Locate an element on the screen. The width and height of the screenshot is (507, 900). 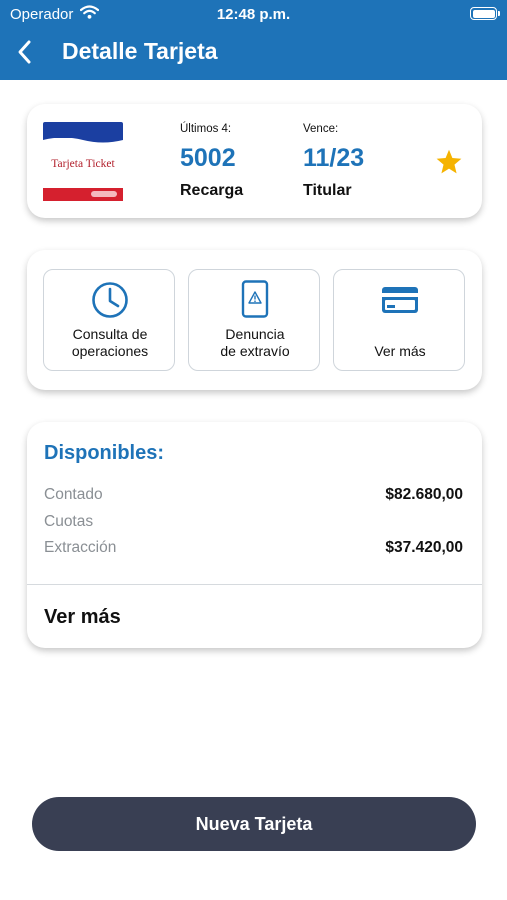
credit-card-icon is located at coordinates (400, 300).